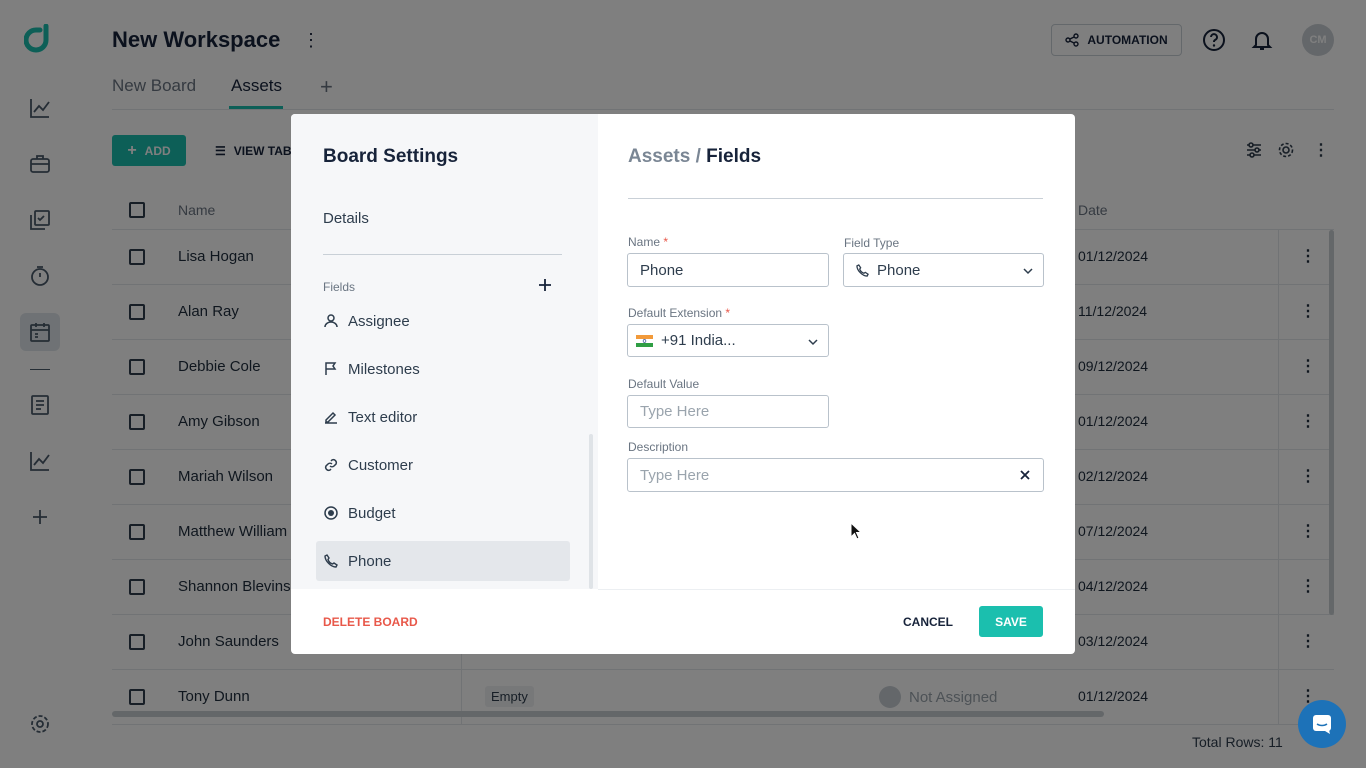 The height and width of the screenshot is (768, 1366). I want to click on save-button: SAVE, so click(1011, 621).